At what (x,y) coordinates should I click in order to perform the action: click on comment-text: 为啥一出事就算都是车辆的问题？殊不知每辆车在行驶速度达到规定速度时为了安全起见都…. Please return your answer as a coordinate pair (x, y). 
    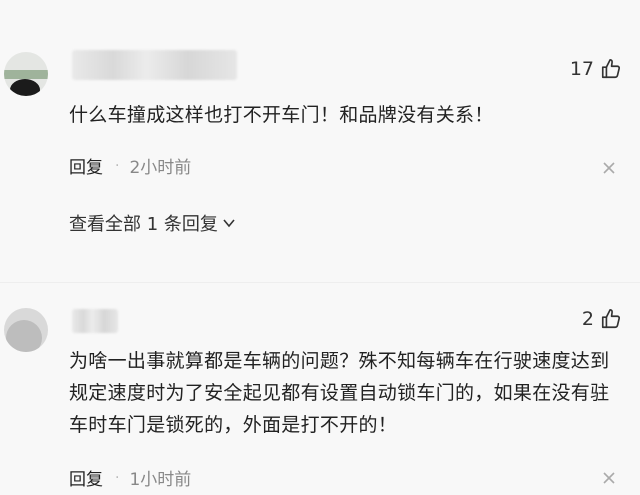
    Looking at the image, I should click on (339, 393).